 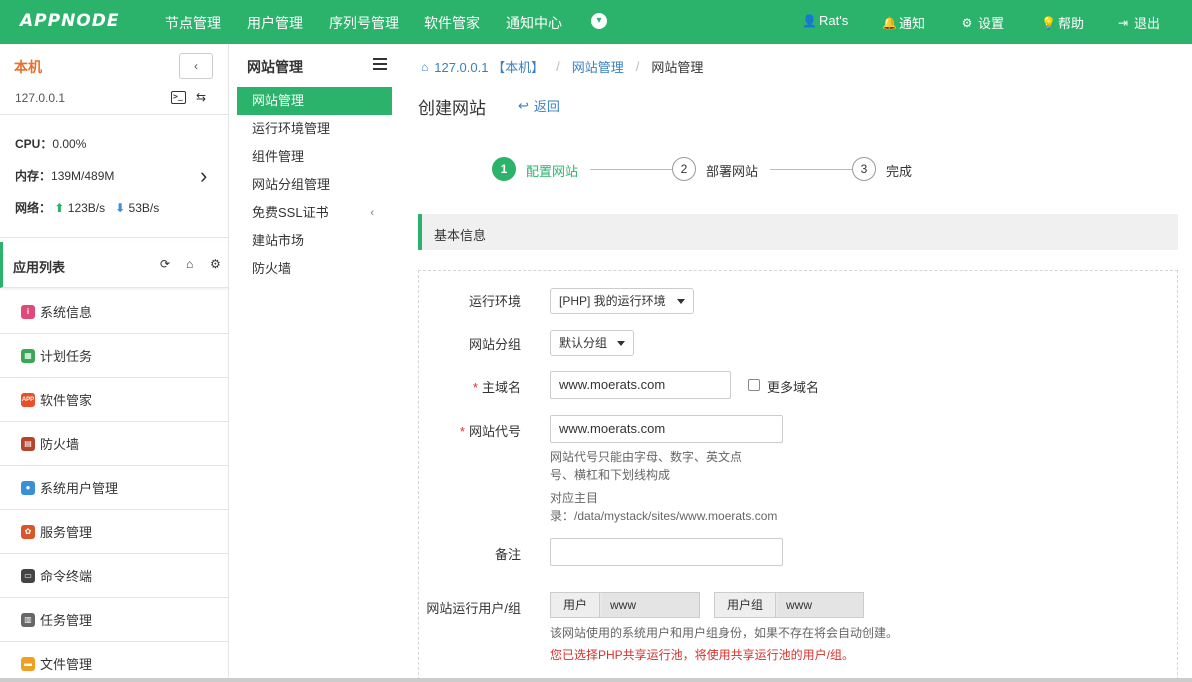 I want to click on run-user-label: 网站运行用户/组, so click(x=473, y=608).